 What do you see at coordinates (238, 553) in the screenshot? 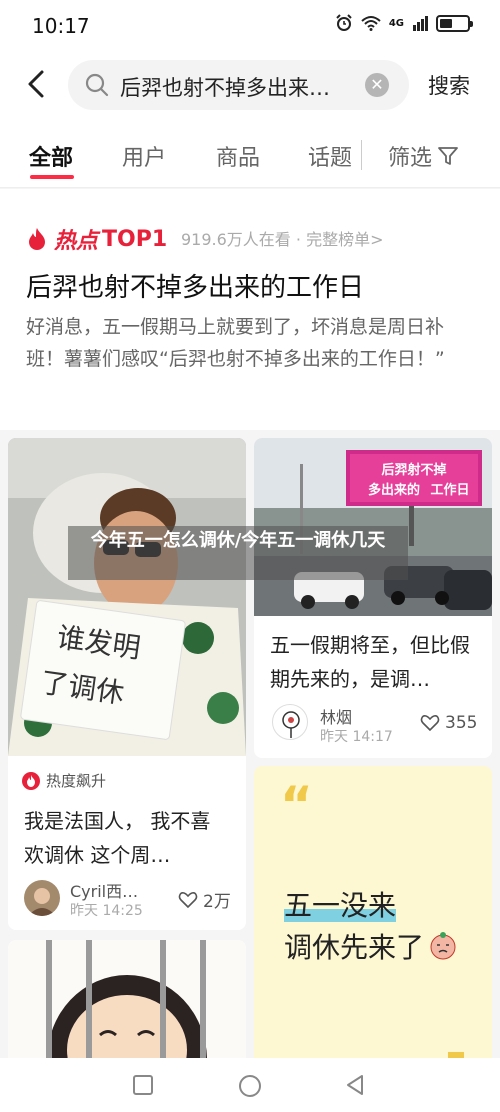
I see `overlay-headline: 今年五一怎么调休/今年五一调休几天` at bounding box center [238, 553].